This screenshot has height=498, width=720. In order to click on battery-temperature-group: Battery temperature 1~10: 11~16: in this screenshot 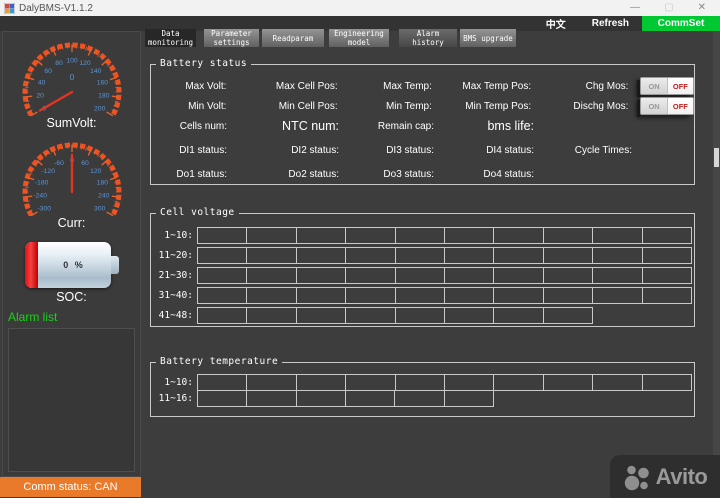, I will do `click(422, 386)`.